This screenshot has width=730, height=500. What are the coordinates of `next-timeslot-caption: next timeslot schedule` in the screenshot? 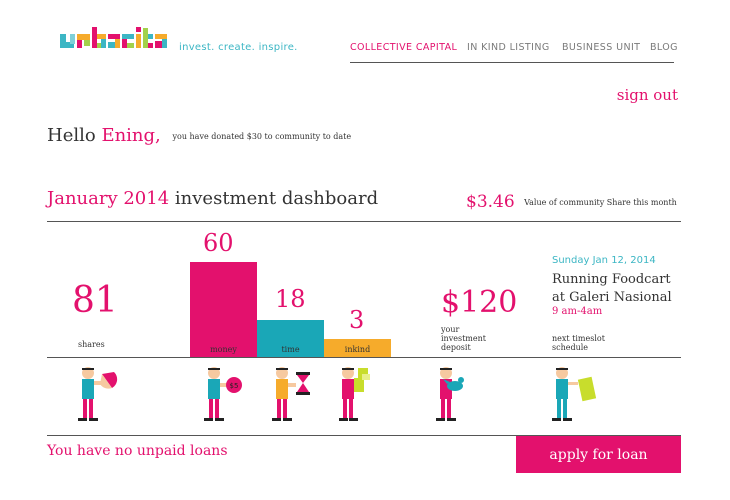 It's located at (578, 343).